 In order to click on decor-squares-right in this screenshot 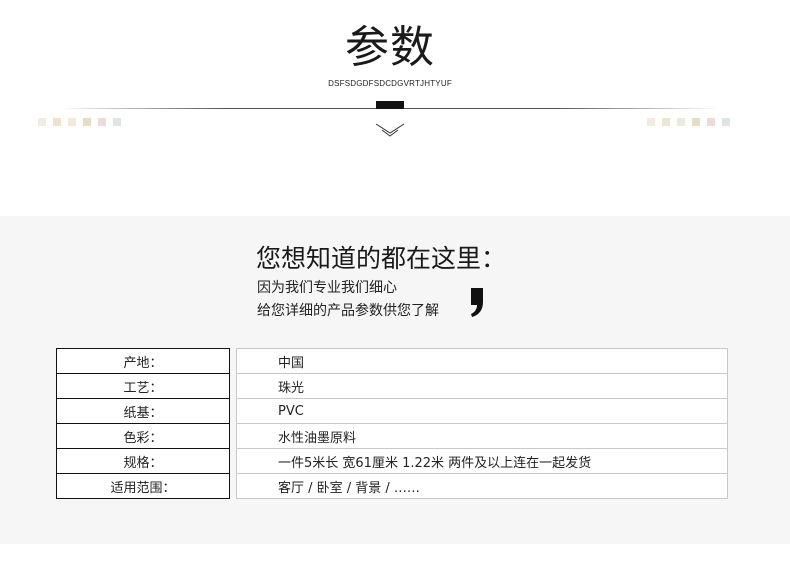, I will do `click(692, 122)`.